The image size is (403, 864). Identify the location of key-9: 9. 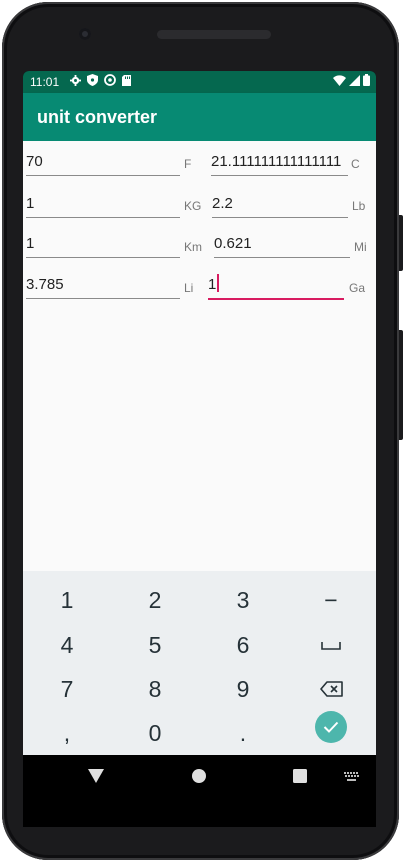
(243, 689).